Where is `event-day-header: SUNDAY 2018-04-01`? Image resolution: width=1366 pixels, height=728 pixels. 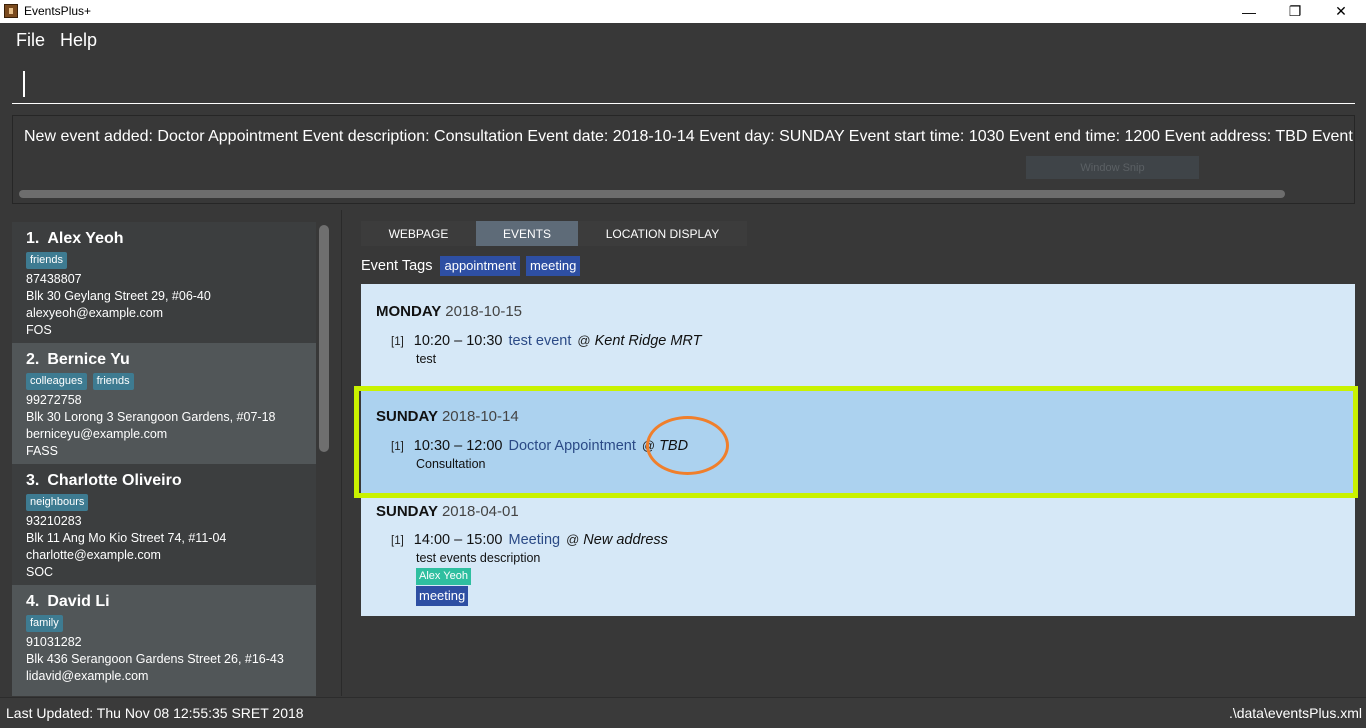
event-day-header: SUNDAY 2018-04-01 is located at coordinates (447, 511).